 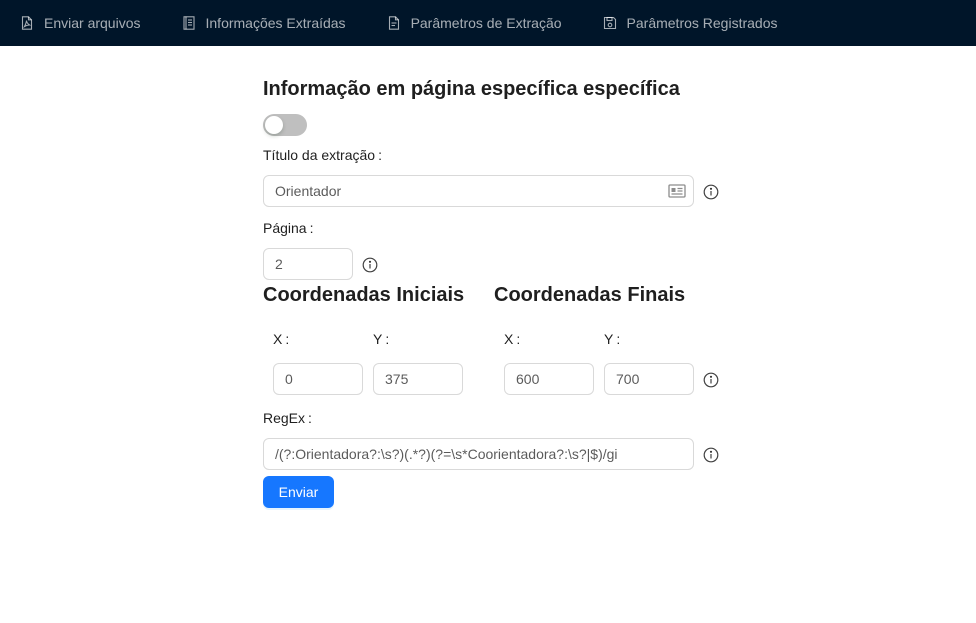 I want to click on x-final-label: X:, so click(x=512, y=339).